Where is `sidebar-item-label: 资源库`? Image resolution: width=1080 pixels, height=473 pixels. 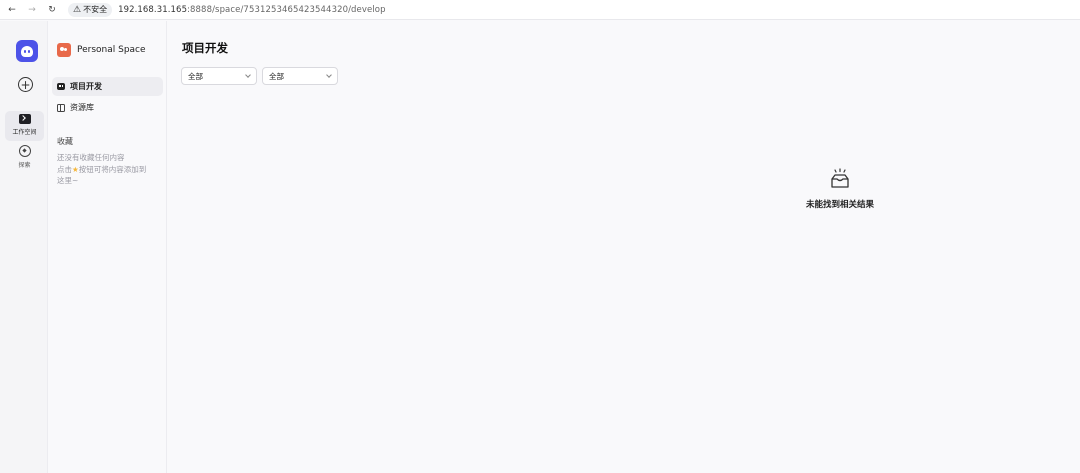
sidebar-item-label: 资源库 is located at coordinates (82, 107).